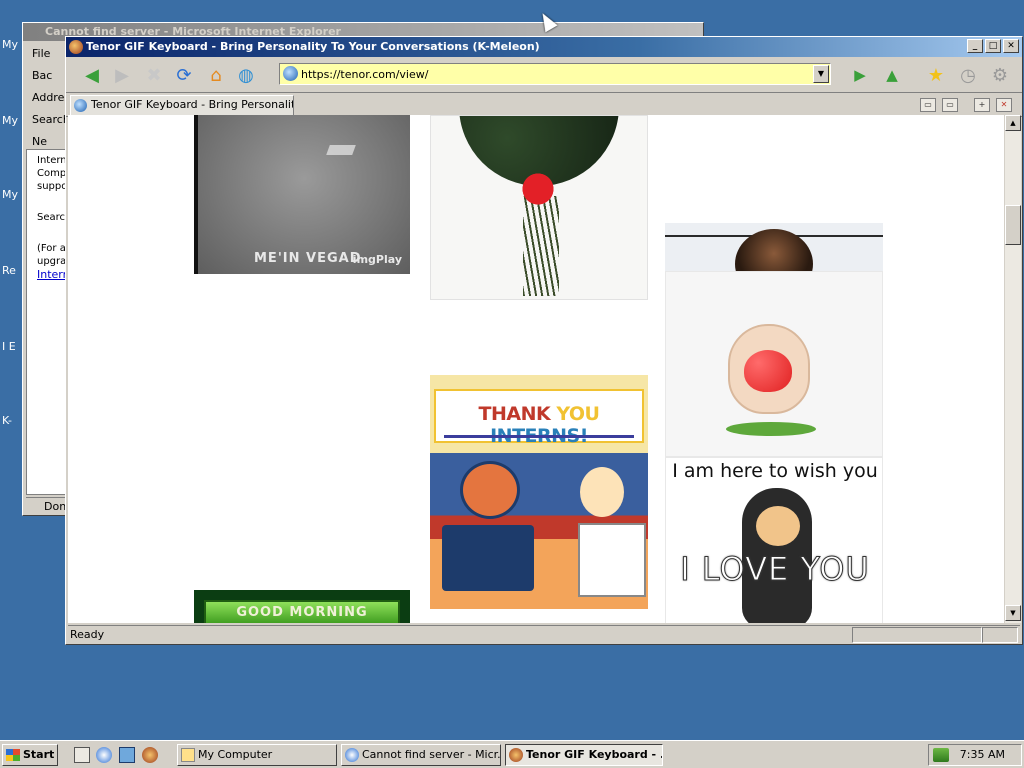 The height and width of the screenshot is (768, 1024). I want to click on glint-shape, so click(341, 150).